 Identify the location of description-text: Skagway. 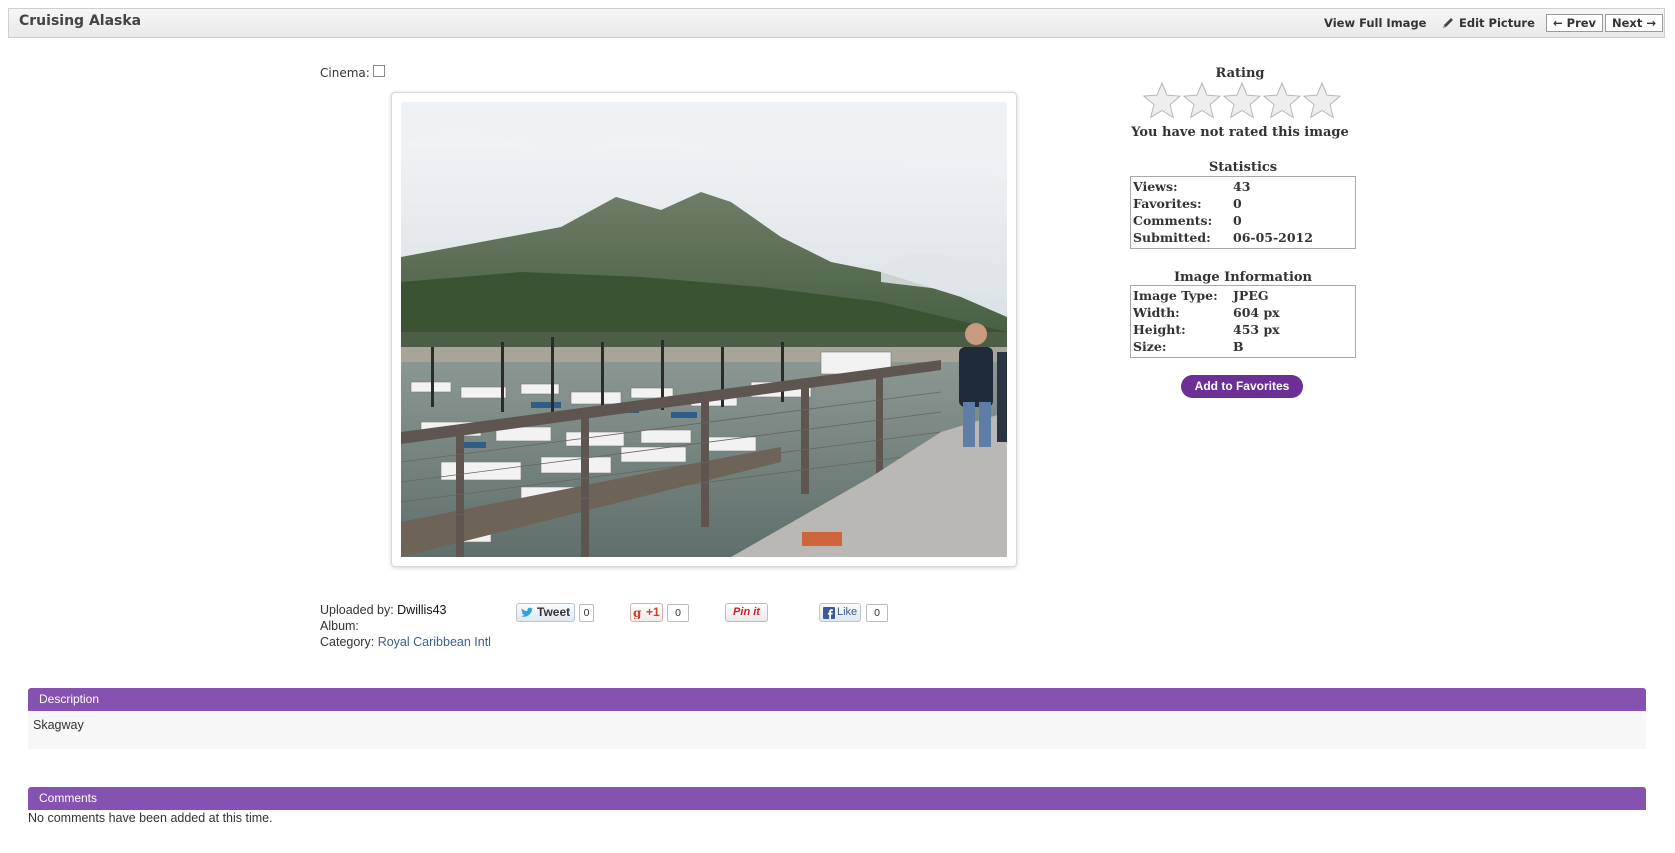
(58, 725).